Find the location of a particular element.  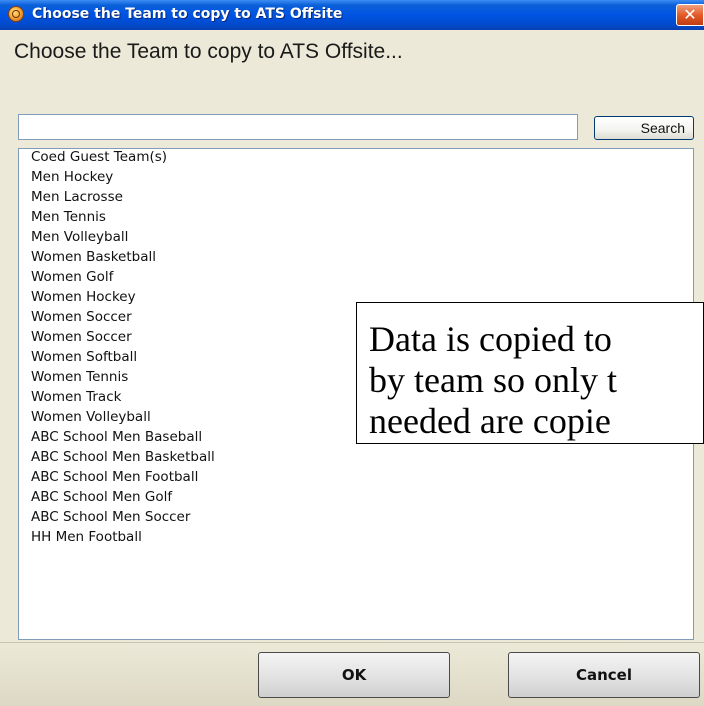

team-list-item: Women Hockey is located at coordinates (83, 297).